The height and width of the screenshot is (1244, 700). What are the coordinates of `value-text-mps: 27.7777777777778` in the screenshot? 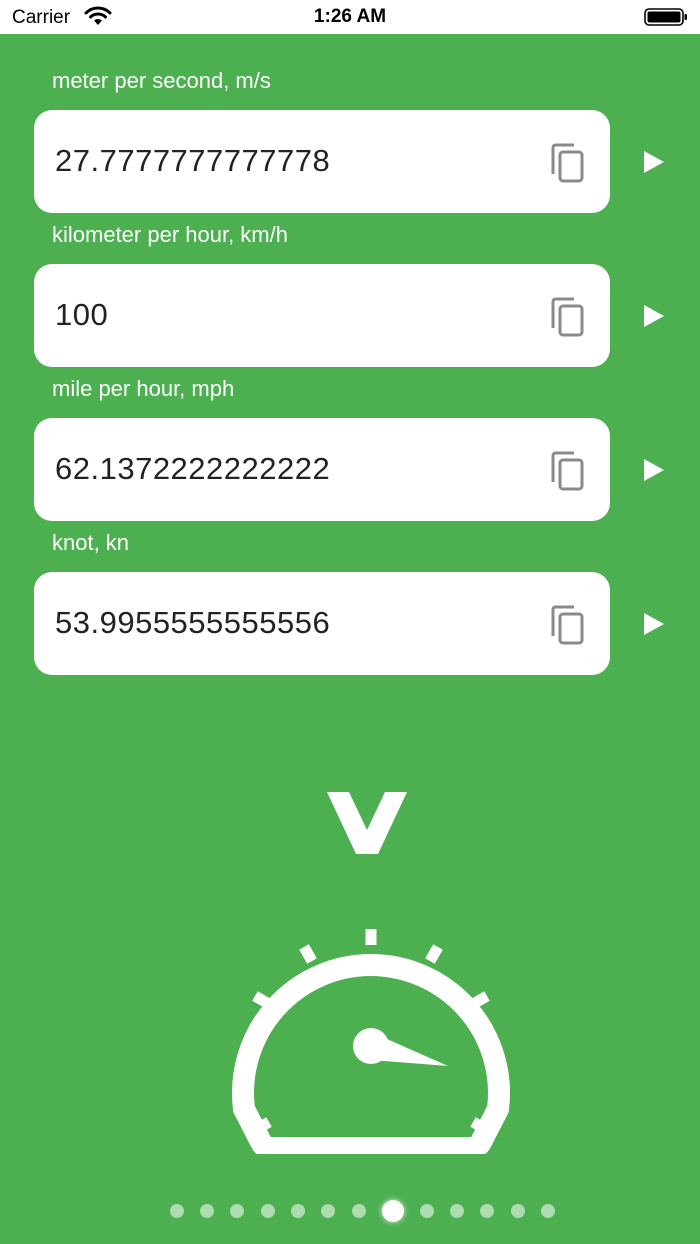 It's located at (192, 161).